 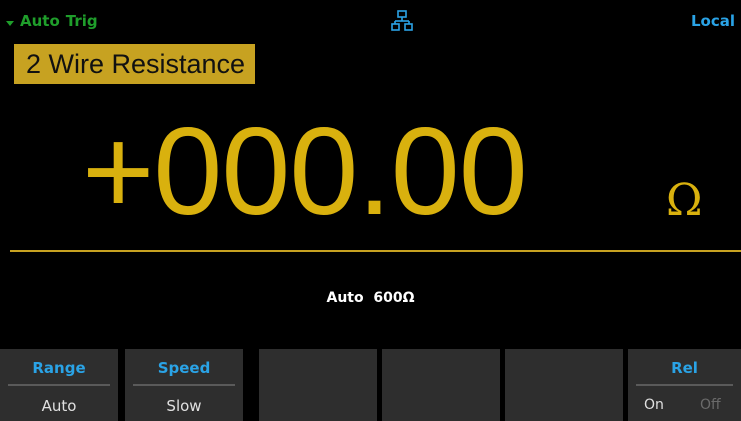 I want to click on softkey-range: Range Auto, so click(x=59, y=385).